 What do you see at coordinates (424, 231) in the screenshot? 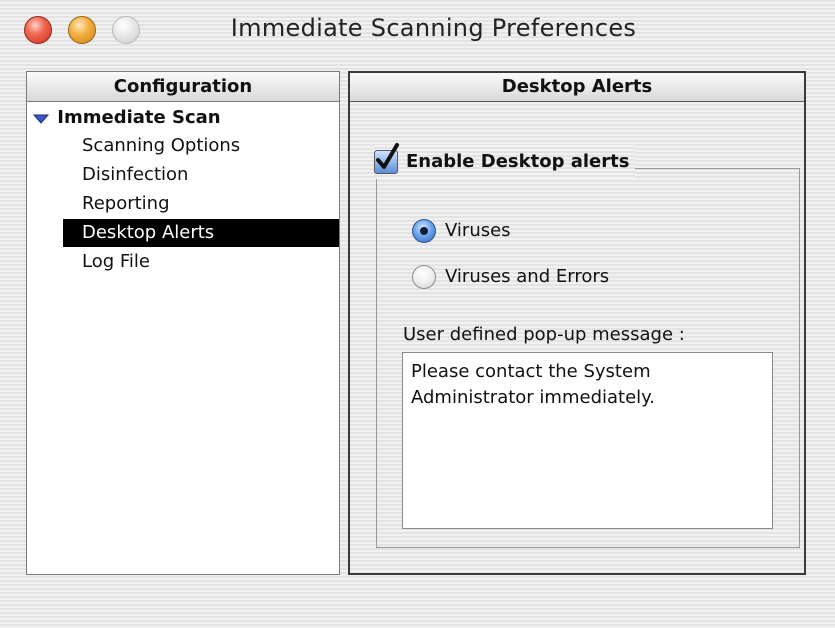
I see `radio-selected-icon` at bounding box center [424, 231].